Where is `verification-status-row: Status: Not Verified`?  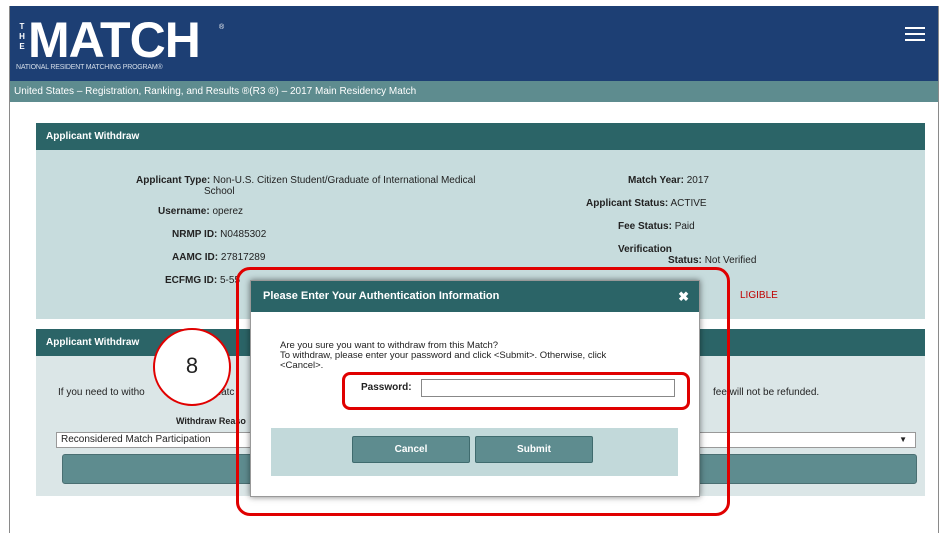 verification-status-row: Status: Not Verified is located at coordinates (712, 260).